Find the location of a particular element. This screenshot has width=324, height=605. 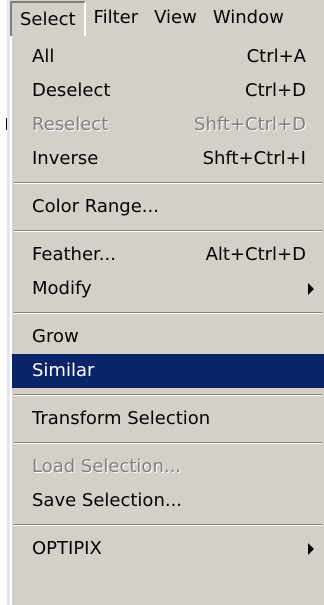

menu-item-shortcut: Shft+Ctrl+D is located at coordinates (250, 124).